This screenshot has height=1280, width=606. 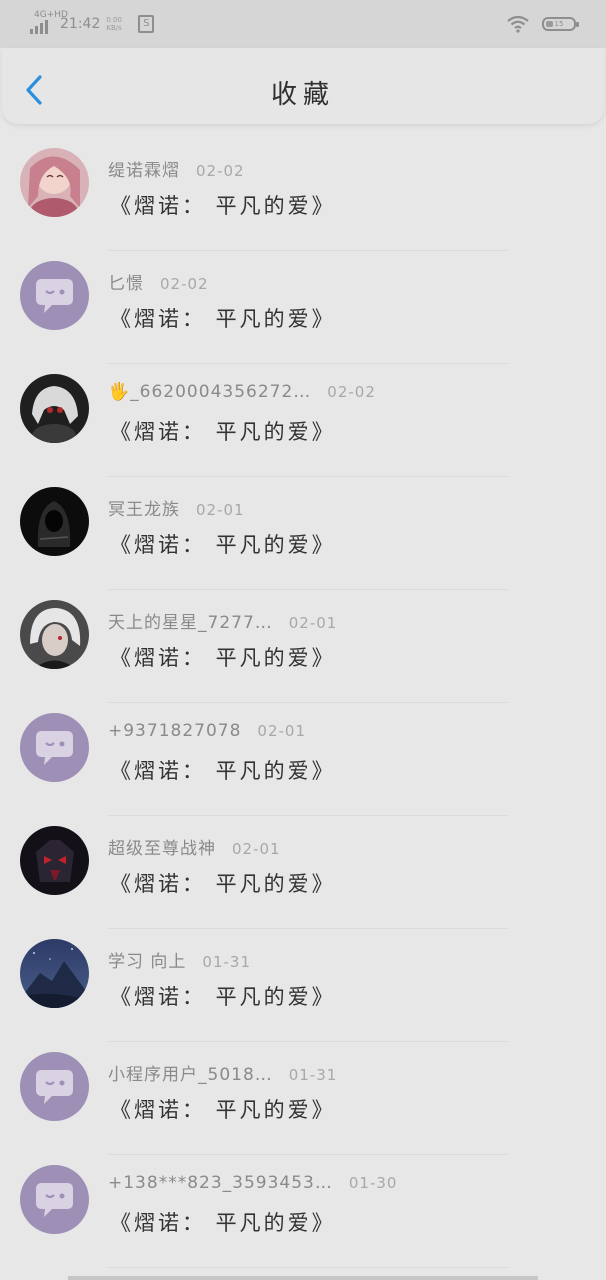 What do you see at coordinates (51, 15) in the screenshot?
I see `network-type: 4G+HD` at bounding box center [51, 15].